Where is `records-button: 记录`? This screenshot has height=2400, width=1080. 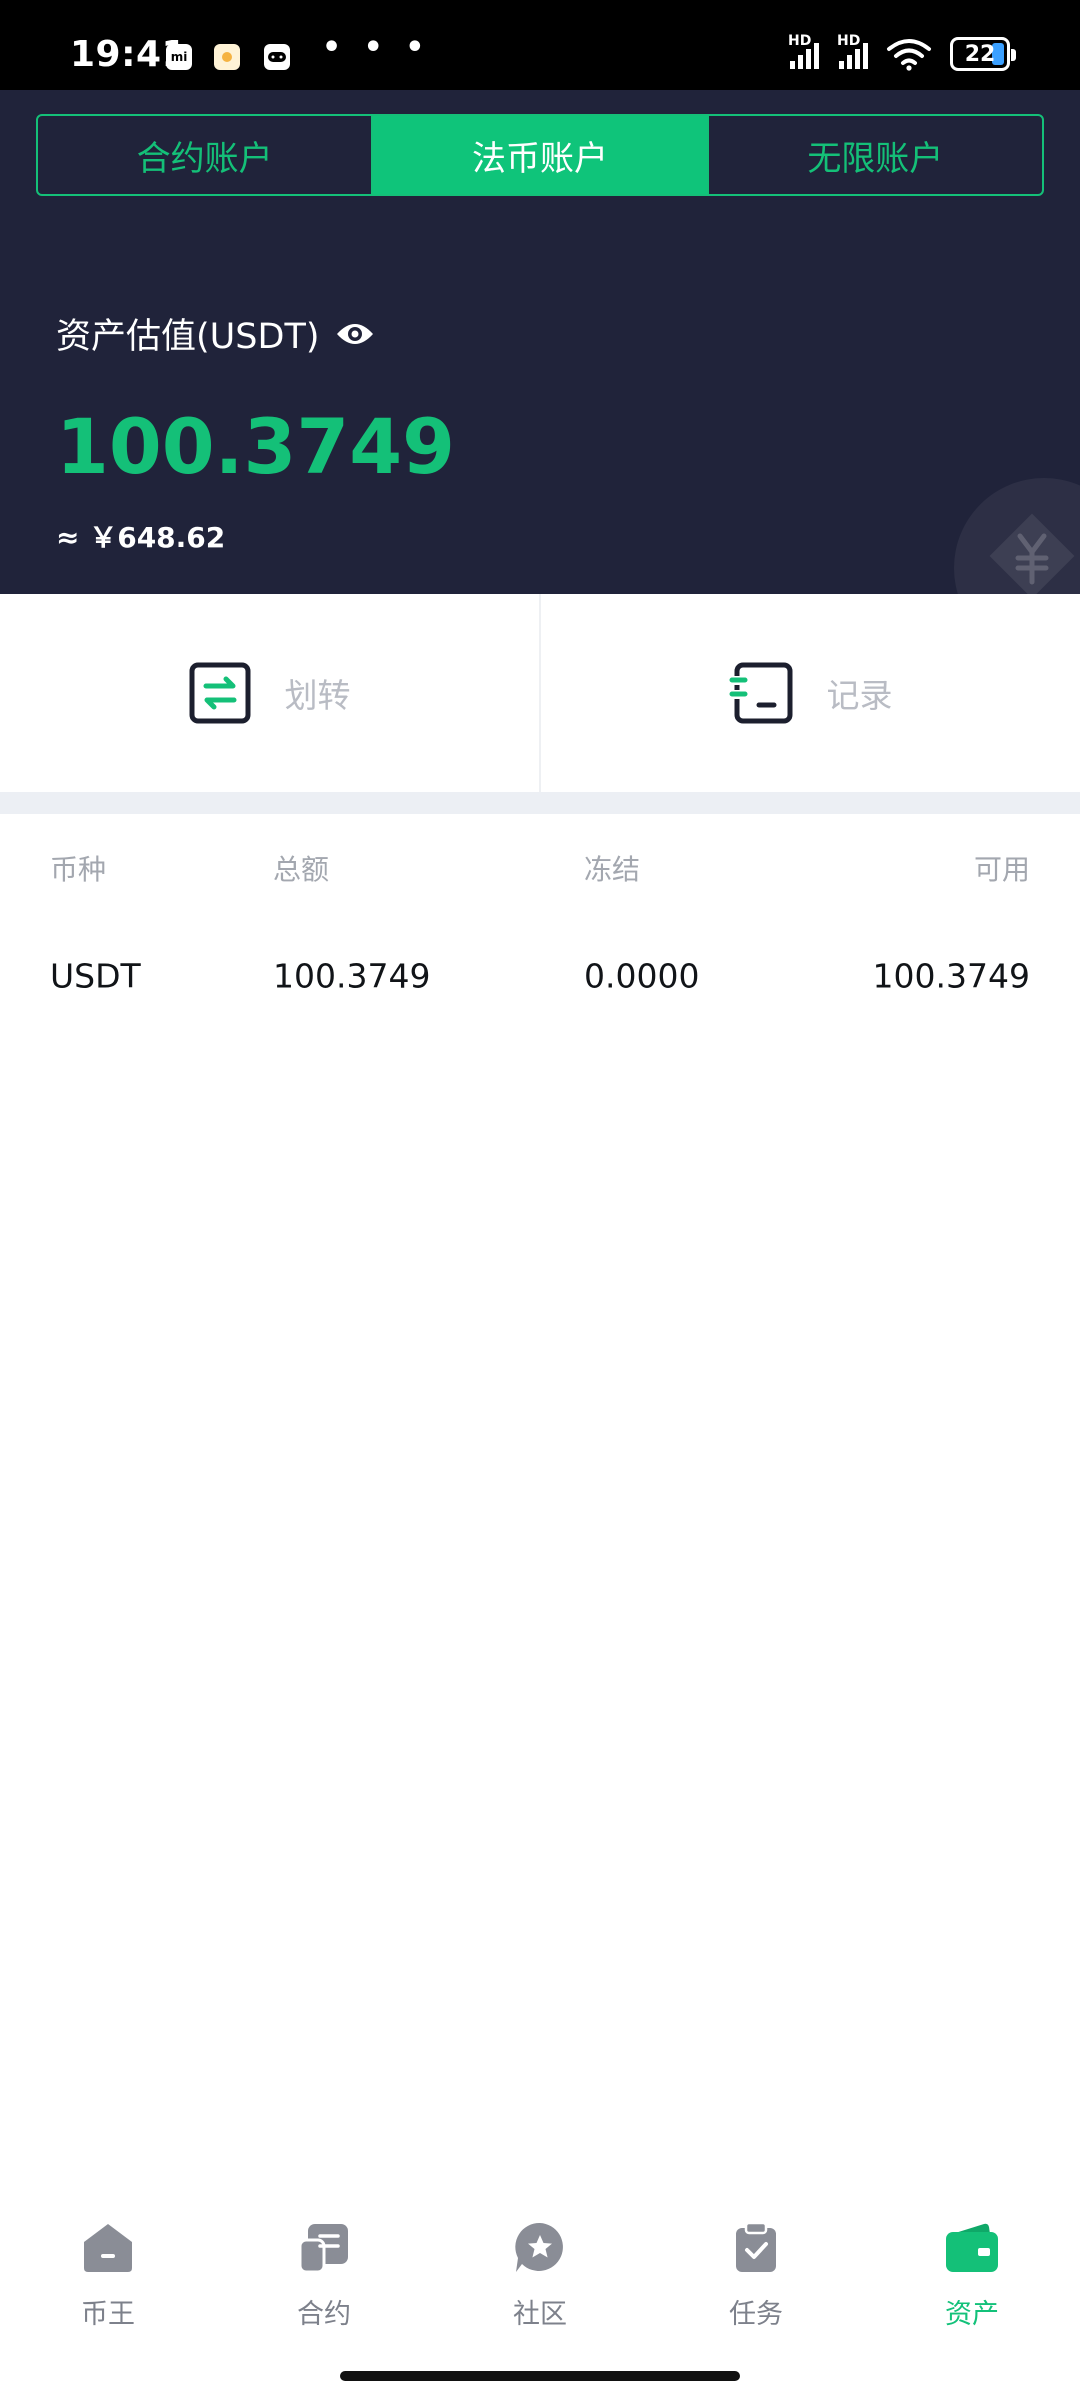 records-button: 记录 is located at coordinates (809, 693).